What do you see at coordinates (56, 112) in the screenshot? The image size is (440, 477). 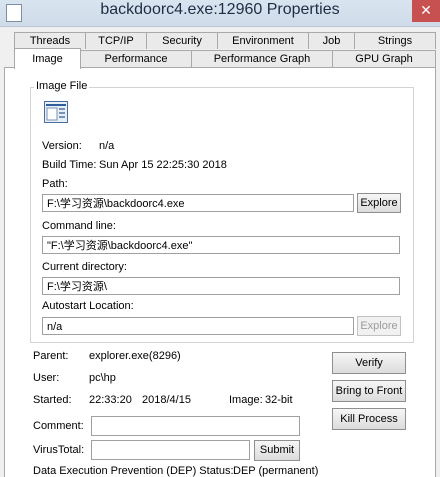 I see `exe-file-icon` at bounding box center [56, 112].